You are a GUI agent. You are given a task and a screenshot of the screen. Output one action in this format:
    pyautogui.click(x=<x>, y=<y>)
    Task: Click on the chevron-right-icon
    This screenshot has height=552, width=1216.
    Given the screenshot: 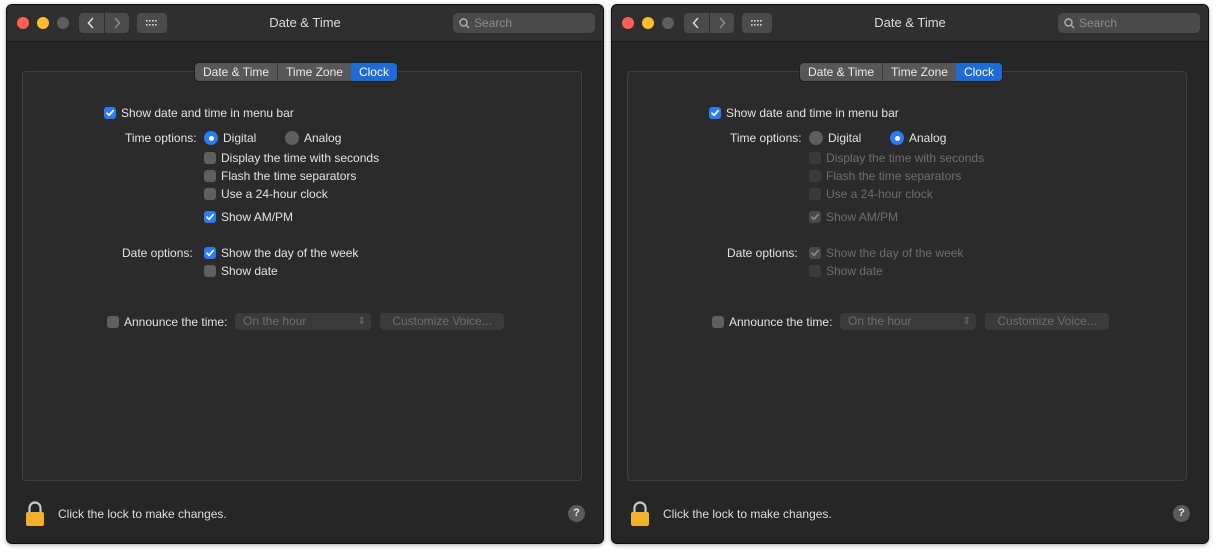 What is the action you would take?
    pyautogui.click(x=722, y=23)
    